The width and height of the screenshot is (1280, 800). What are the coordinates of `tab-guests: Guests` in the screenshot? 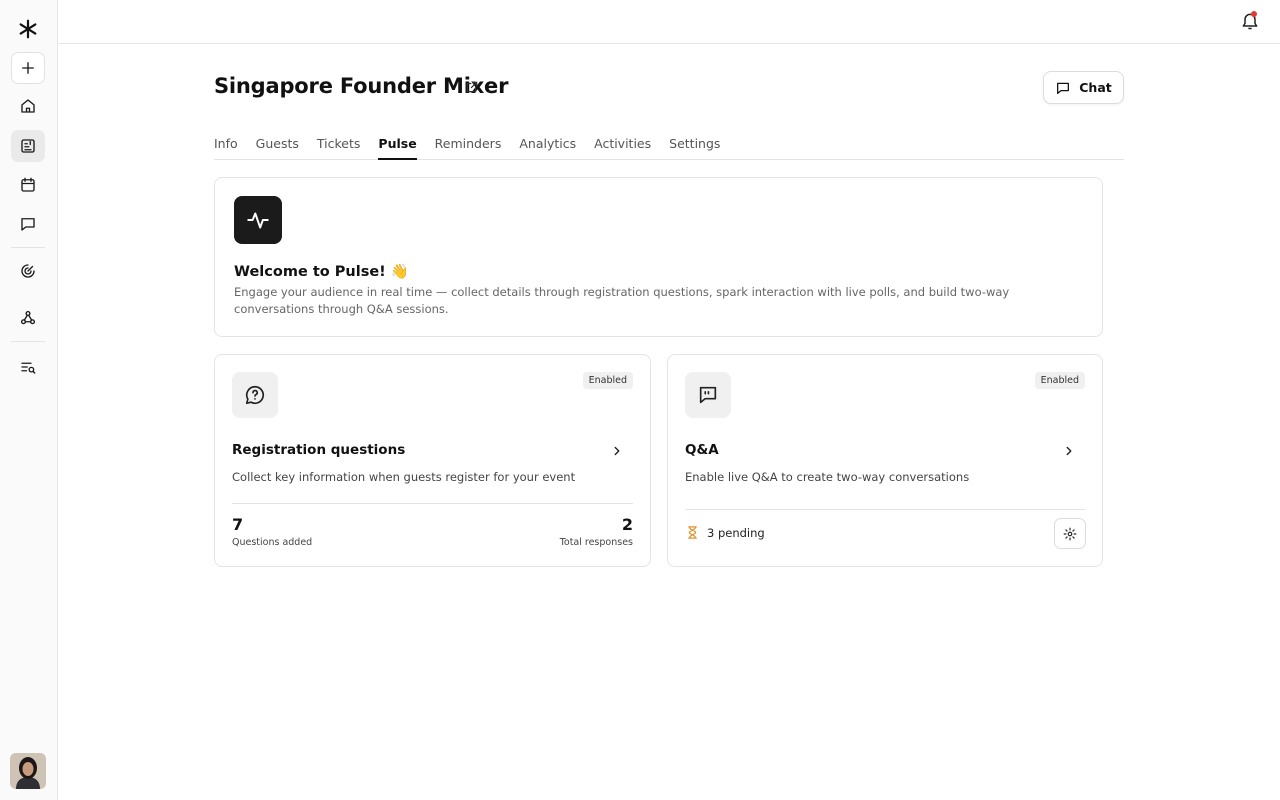 It's located at (277, 147).